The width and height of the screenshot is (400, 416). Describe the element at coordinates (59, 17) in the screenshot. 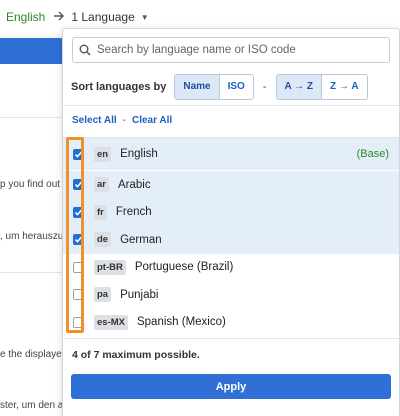

I see `arrow-right-icon` at that location.